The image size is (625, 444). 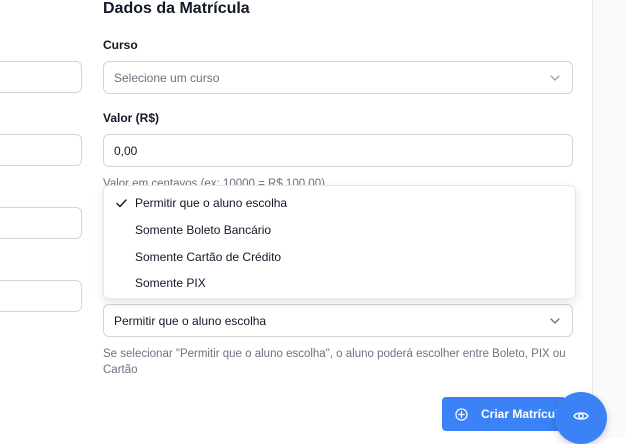 What do you see at coordinates (131, 118) in the screenshot?
I see `value-label: Valor (R$)` at bounding box center [131, 118].